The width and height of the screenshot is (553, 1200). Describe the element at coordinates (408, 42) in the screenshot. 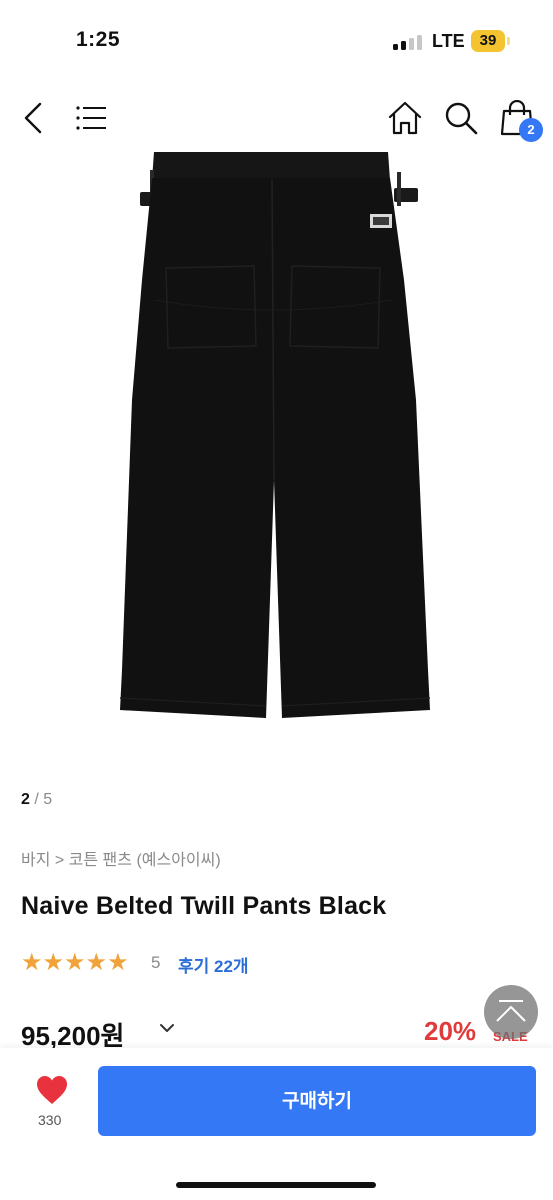

I see `signal-strength-icon` at that location.